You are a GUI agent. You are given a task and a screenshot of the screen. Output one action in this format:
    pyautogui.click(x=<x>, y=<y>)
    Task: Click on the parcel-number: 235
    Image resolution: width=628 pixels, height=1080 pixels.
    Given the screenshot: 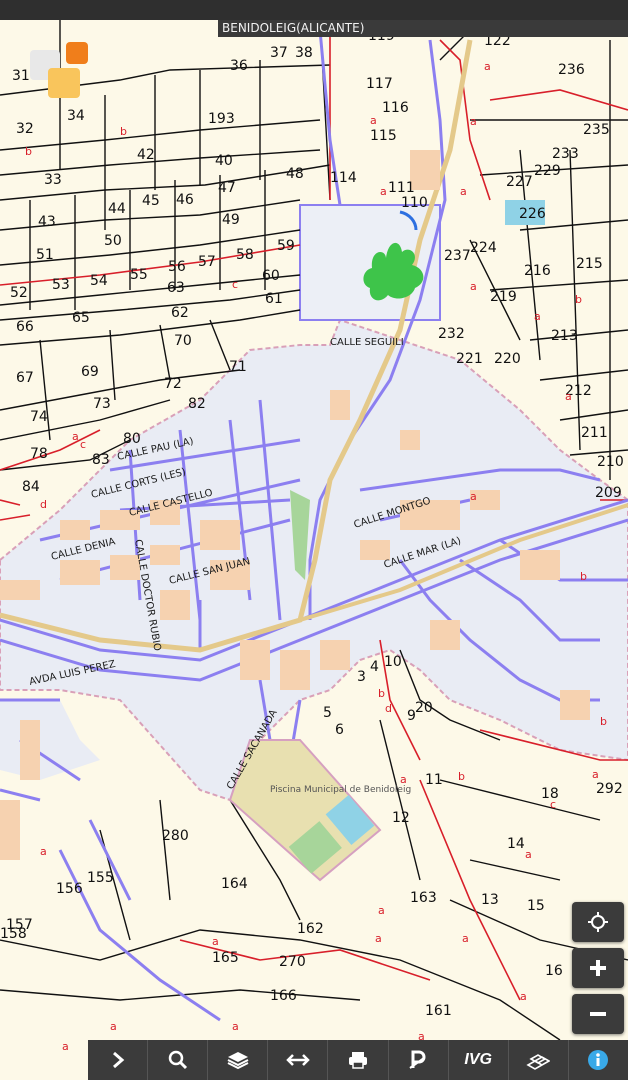 What is the action you would take?
    pyautogui.click(x=596, y=130)
    